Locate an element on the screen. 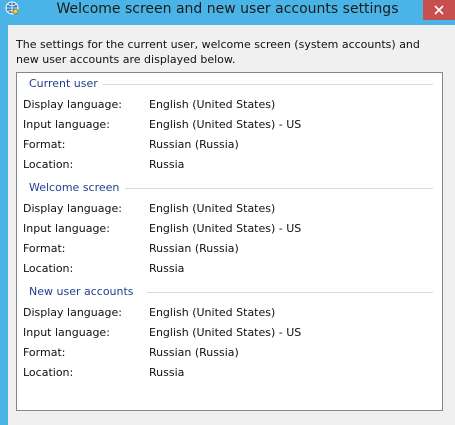 The height and width of the screenshot is (425, 455). close-icon is located at coordinates (439, 10).